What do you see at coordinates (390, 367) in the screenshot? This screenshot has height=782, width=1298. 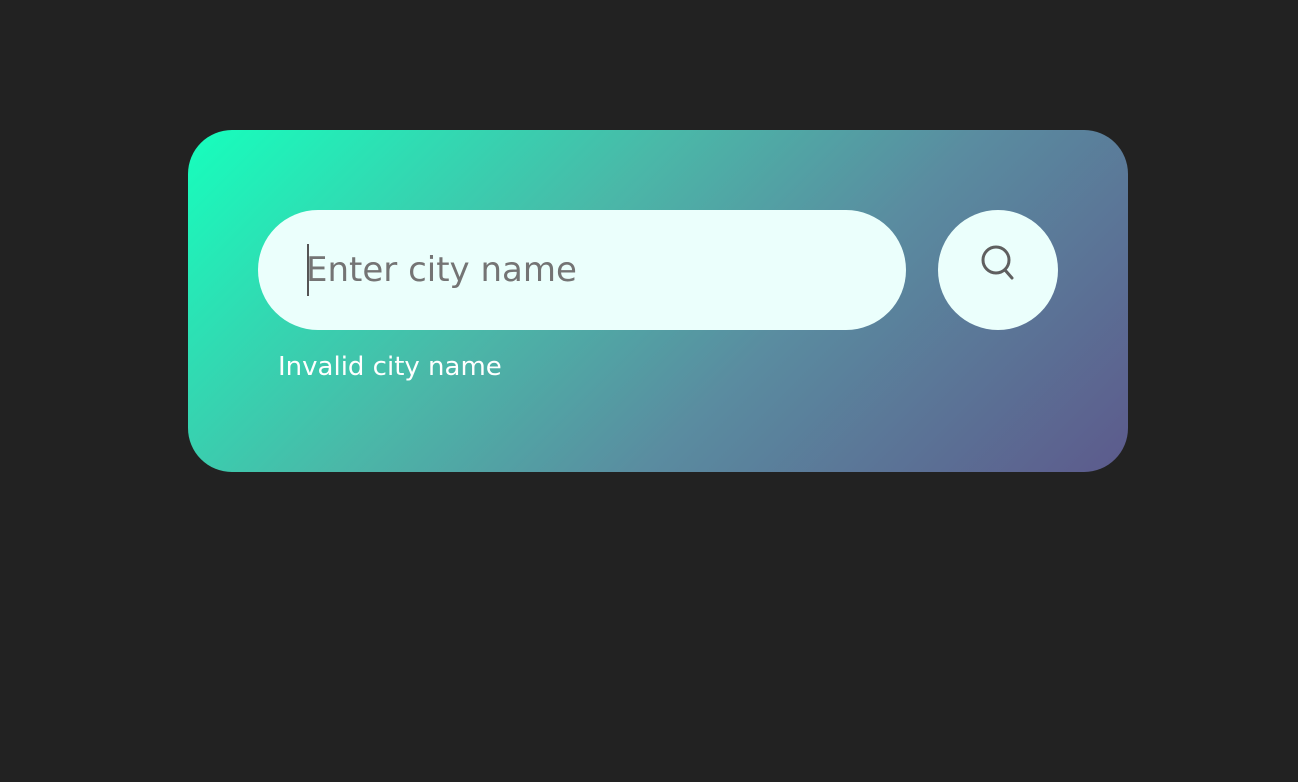 I see `error-message: Invalid city name` at bounding box center [390, 367].